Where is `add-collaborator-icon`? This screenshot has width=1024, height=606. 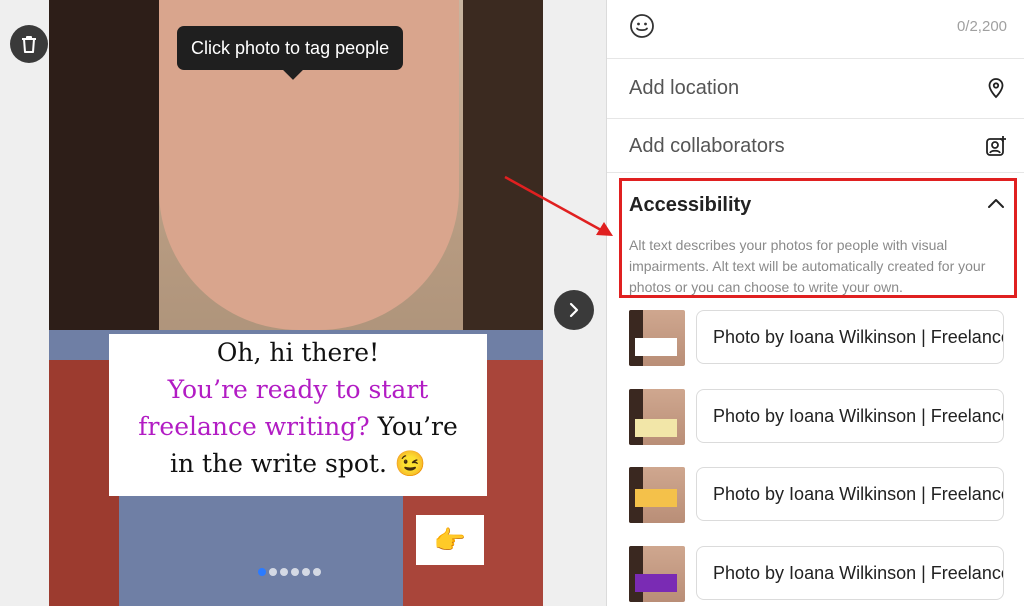 add-collaborator-icon is located at coordinates (996, 146).